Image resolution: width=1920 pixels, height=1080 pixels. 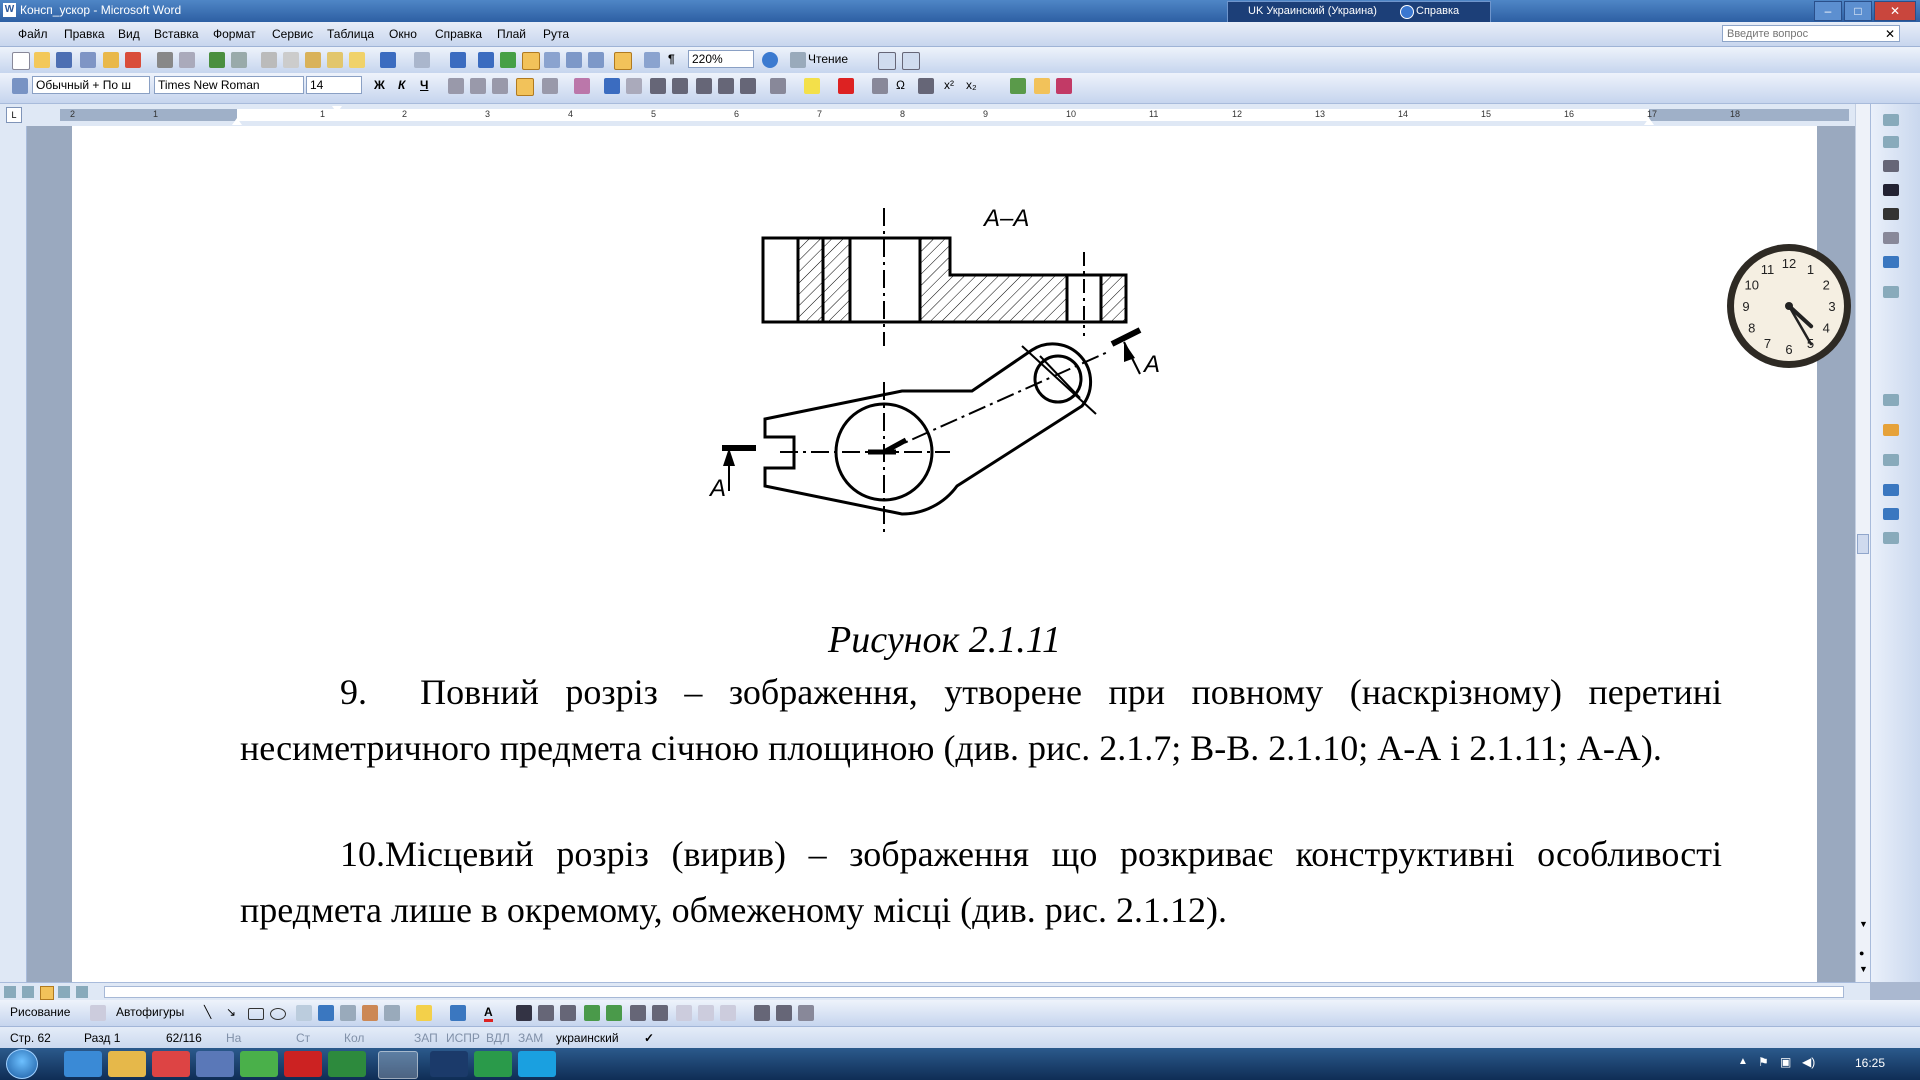 I want to click on torrent-icon, so click(x=493, y=1064).